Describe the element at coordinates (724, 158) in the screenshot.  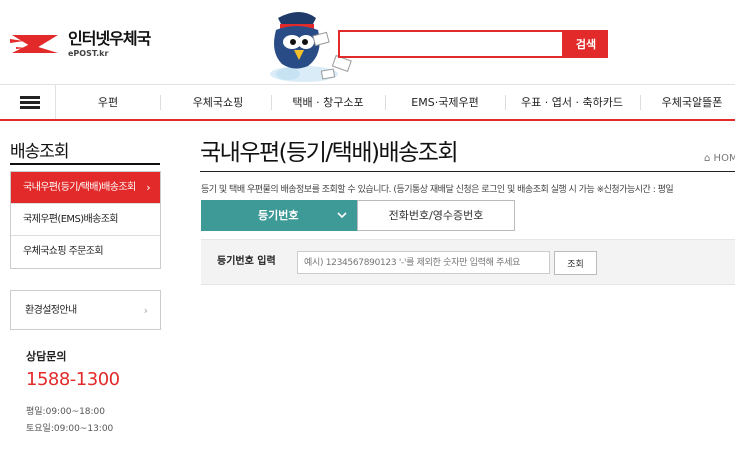
I see `breadcrumb-home: HOME` at that location.